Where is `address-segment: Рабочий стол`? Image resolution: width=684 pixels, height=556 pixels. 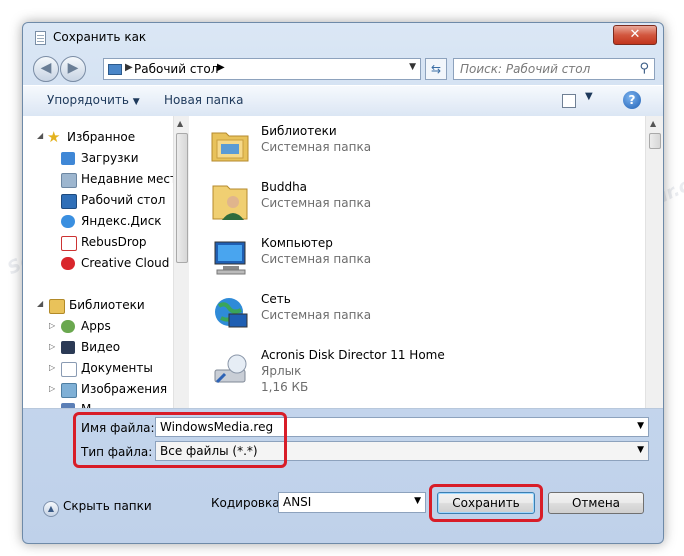 address-segment: Рабочий стол is located at coordinates (176, 69).